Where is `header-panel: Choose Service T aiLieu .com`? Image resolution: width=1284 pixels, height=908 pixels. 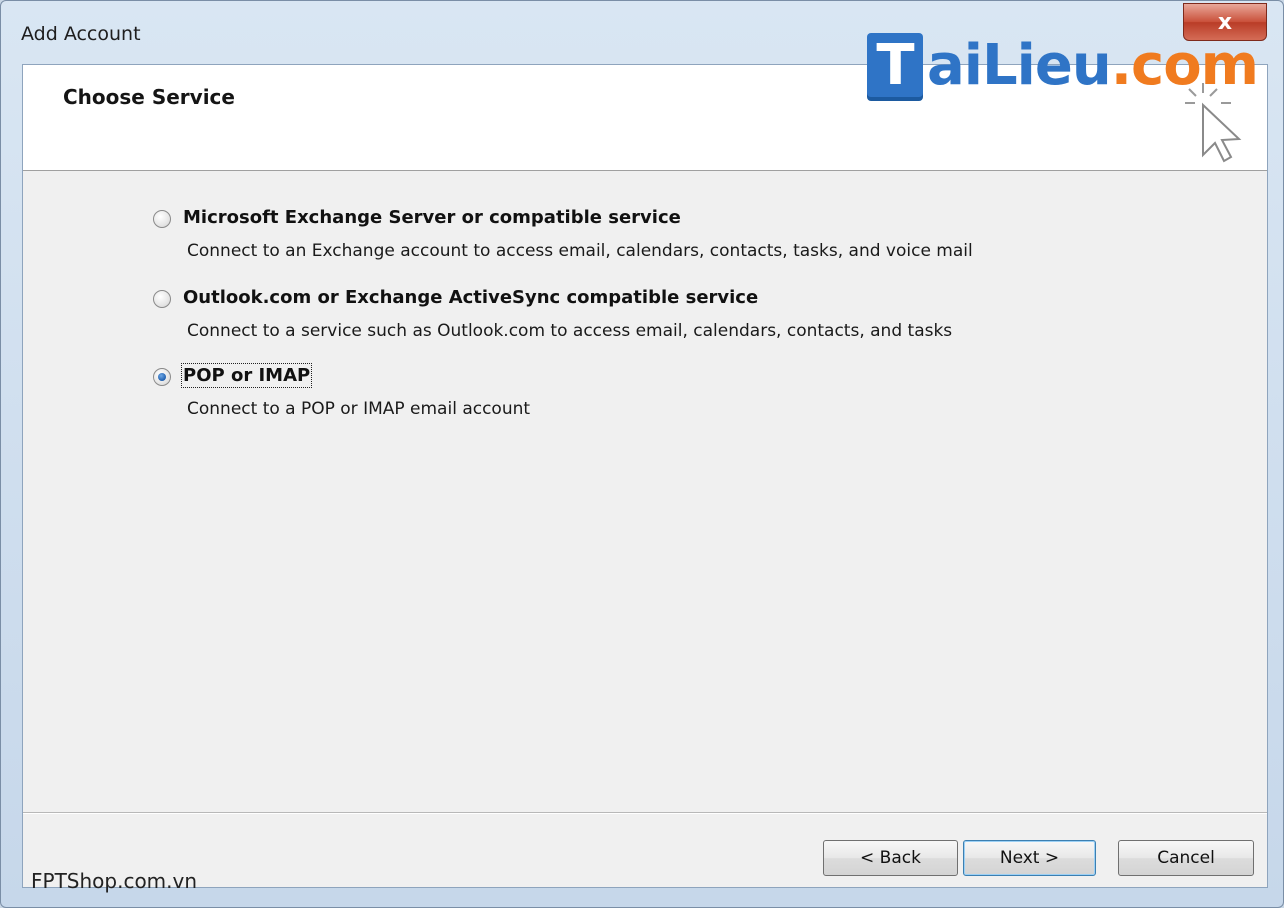 header-panel: Choose Service T aiLieu .com is located at coordinates (645, 102).